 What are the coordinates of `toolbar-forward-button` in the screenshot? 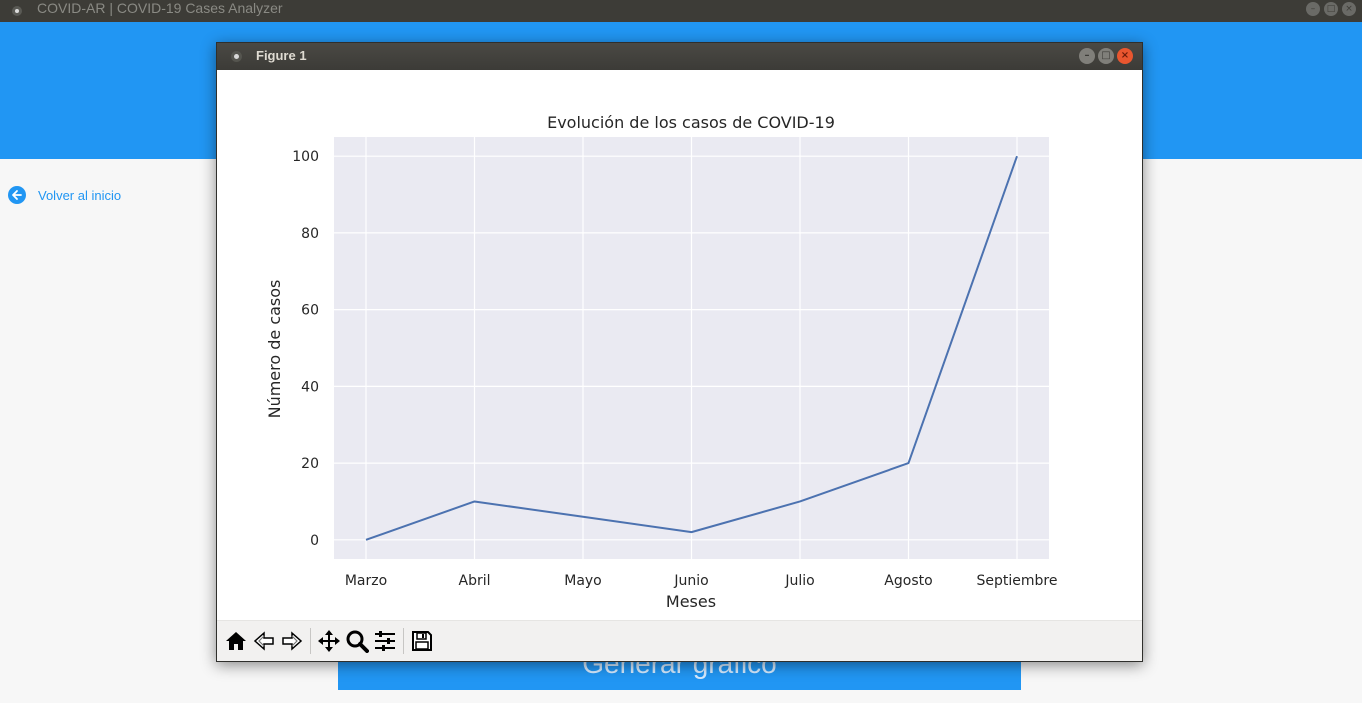 It's located at (292, 641).